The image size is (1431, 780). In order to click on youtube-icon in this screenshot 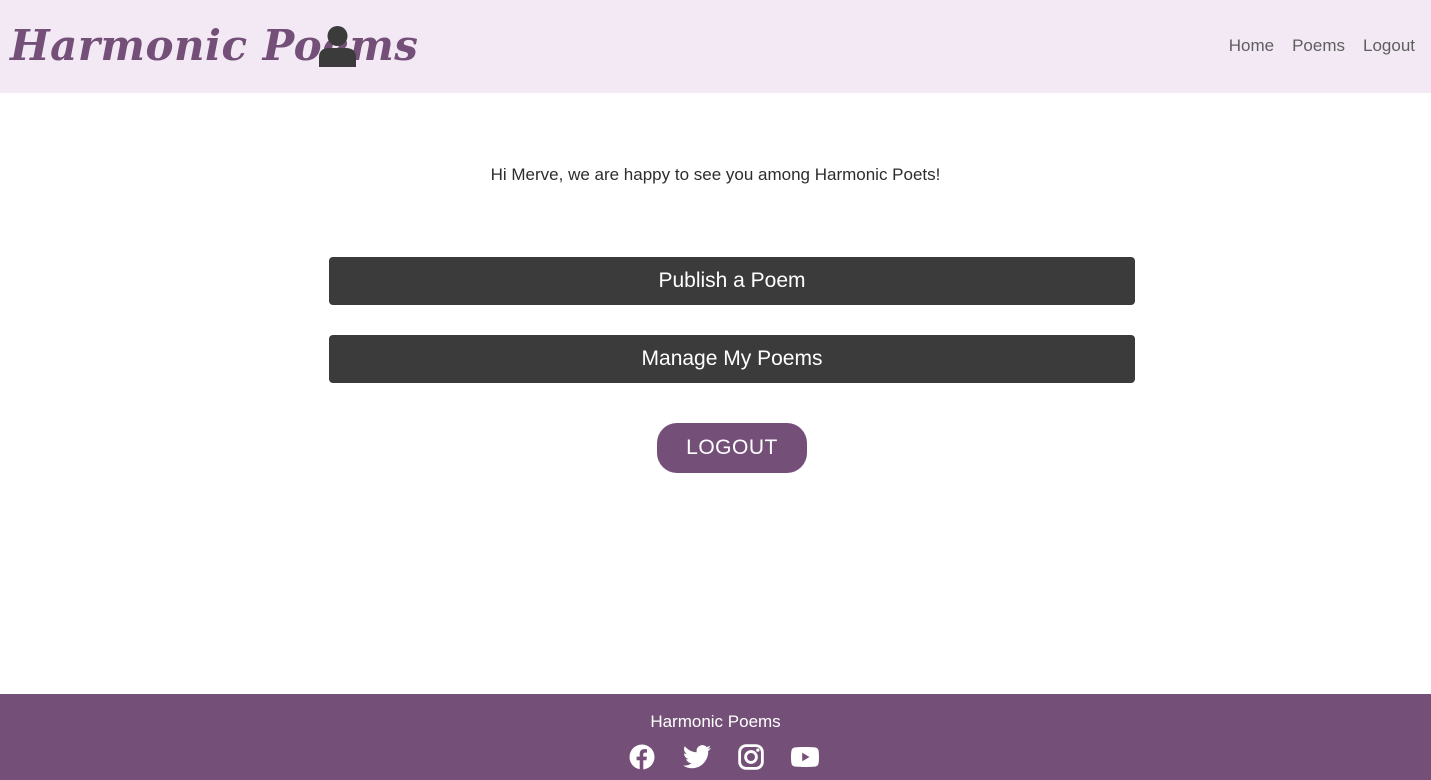, I will do `click(805, 757)`.